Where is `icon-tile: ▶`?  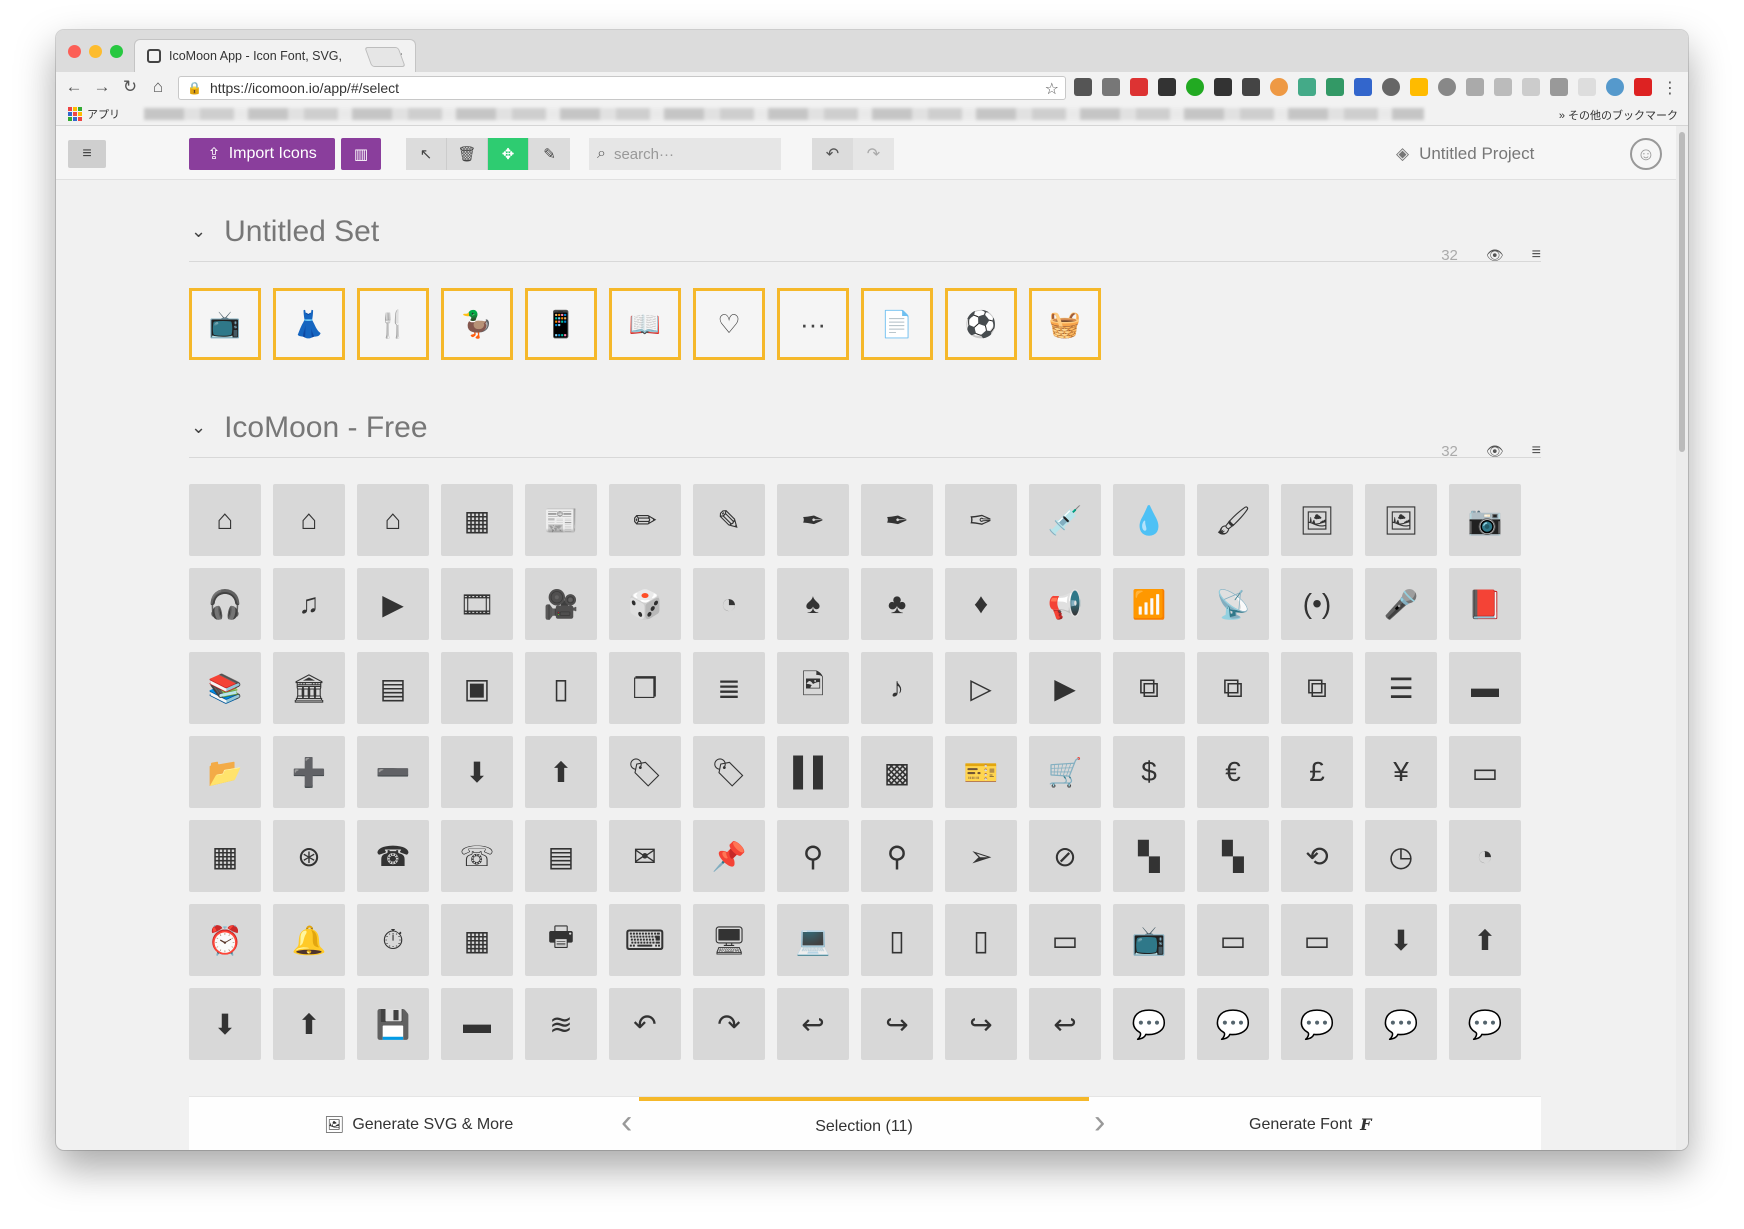
icon-tile: ▶ is located at coordinates (393, 604).